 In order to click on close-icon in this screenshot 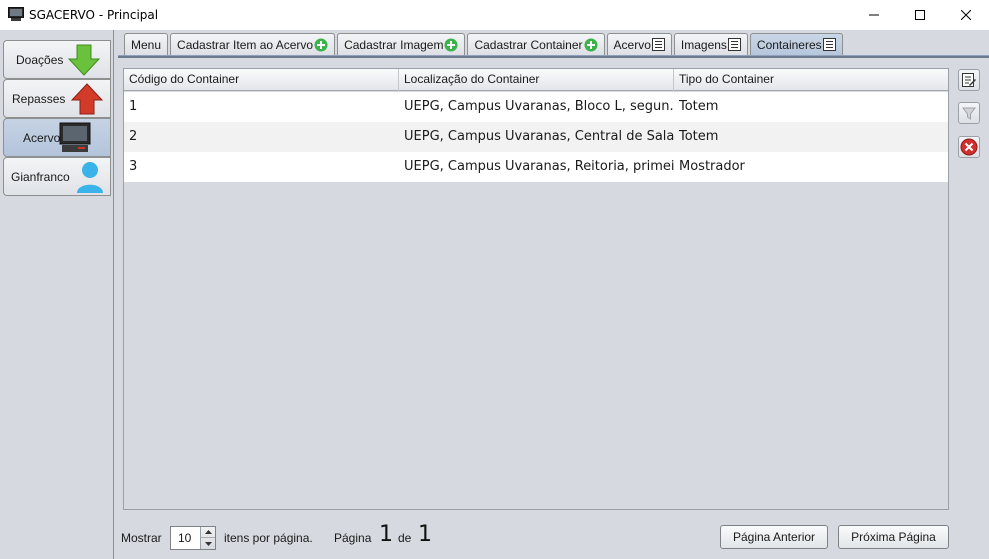, I will do `click(966, 15)`.